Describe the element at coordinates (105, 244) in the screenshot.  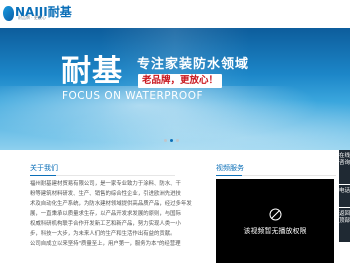
I see `about-line: 公司自成立以来坚持"质量至上，用户第一，服务为本"的经营理` at that location.